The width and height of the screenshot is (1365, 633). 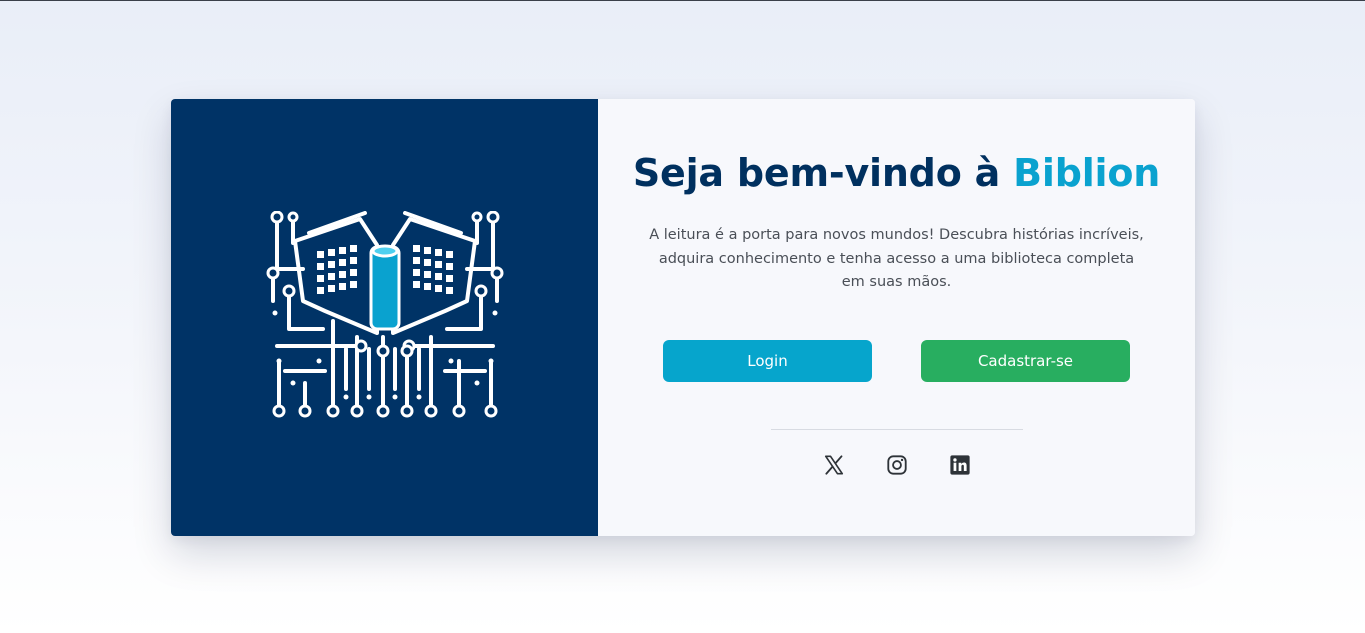 What do you see at coordinates (1087, 173) in the screenshot?
I see `brand-name: Biblion` at bounding box center [1087, 173].